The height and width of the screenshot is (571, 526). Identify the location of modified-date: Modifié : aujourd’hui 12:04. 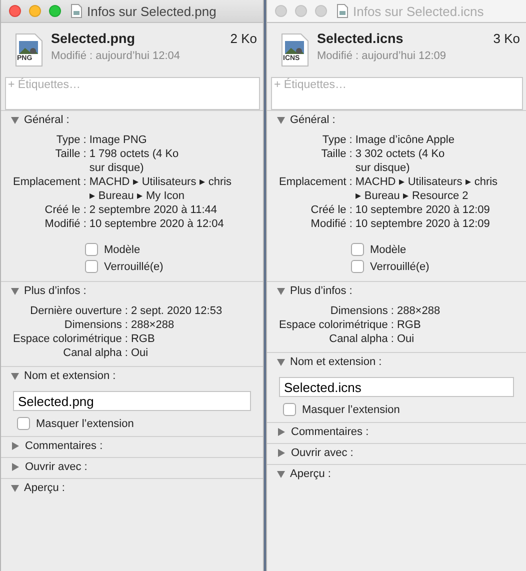
(116, 56).